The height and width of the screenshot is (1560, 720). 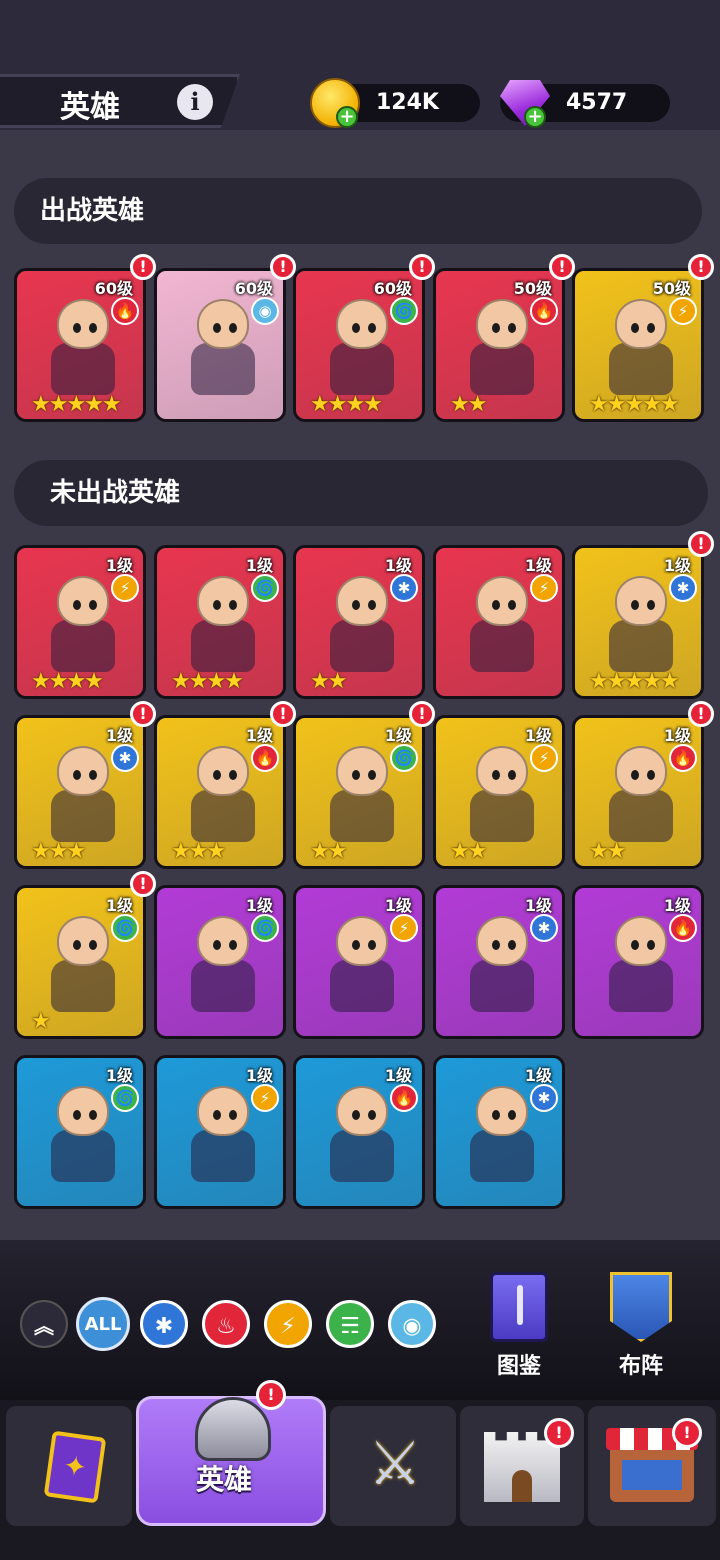 What do you see at coordinates (499, 792) in the screenshot?
I see `hero-card: 1级 ⚡ ★★` at bounding box center [499, 792].